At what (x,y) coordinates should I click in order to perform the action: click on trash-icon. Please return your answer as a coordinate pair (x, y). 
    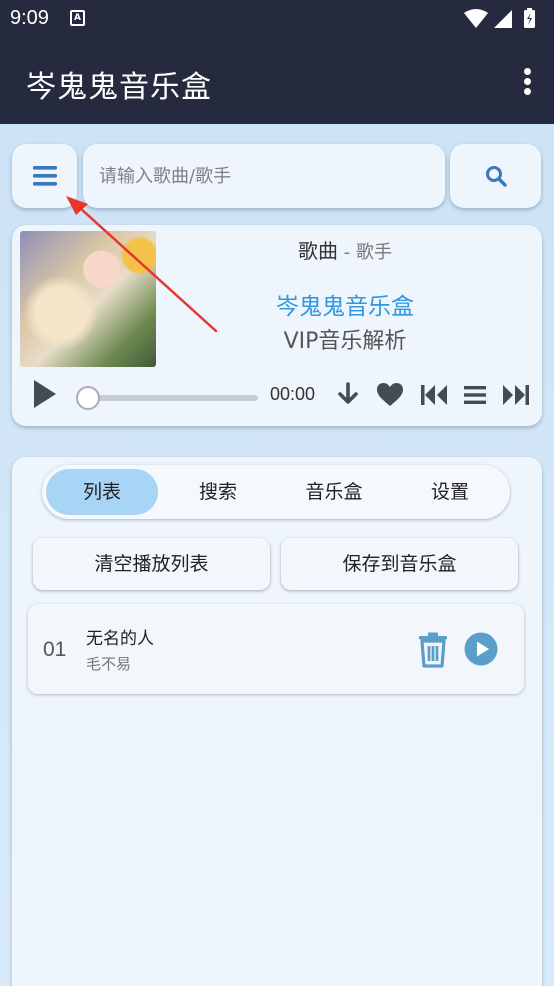
    Looking at the image, I should click on (433, 650).